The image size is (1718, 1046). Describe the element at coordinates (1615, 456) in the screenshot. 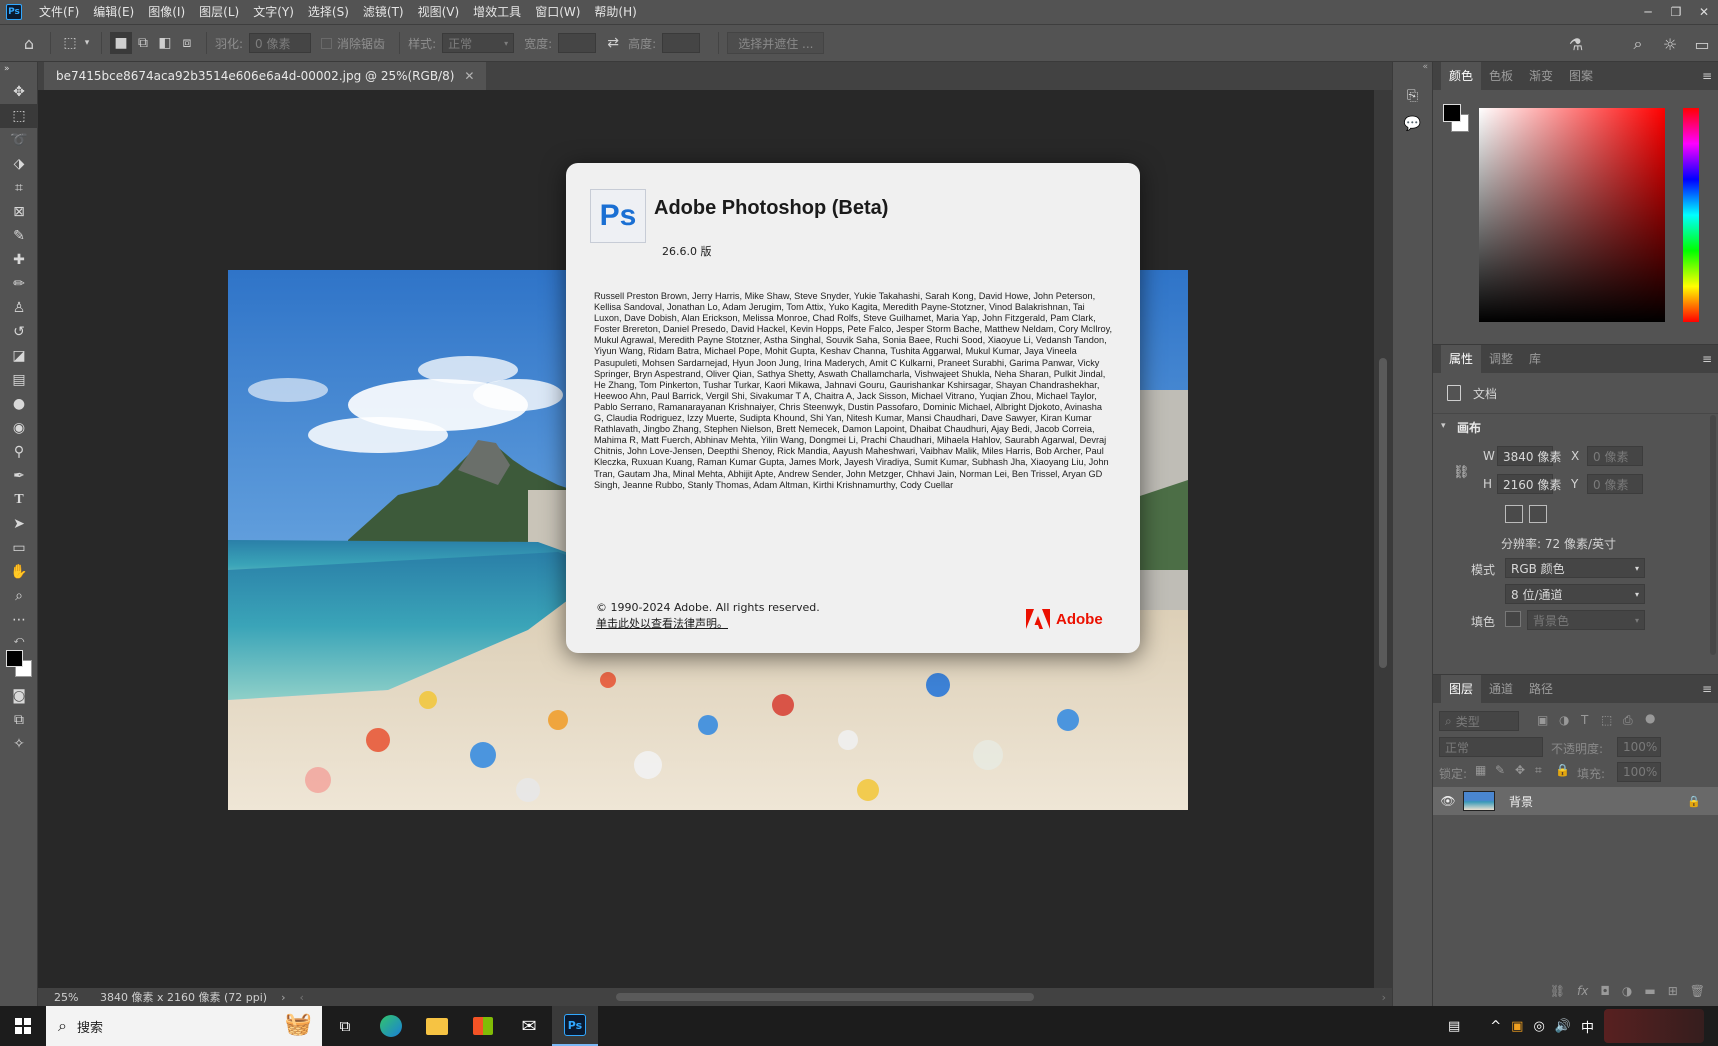

I see `x-field: 0 像素` at that location.